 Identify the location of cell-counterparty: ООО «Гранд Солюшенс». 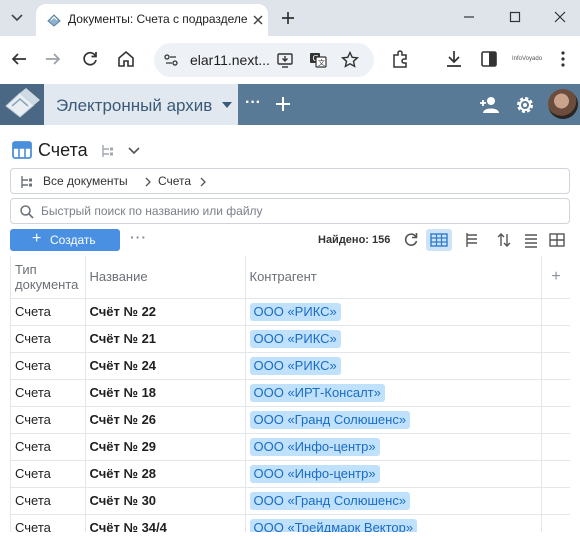
(393, 420).